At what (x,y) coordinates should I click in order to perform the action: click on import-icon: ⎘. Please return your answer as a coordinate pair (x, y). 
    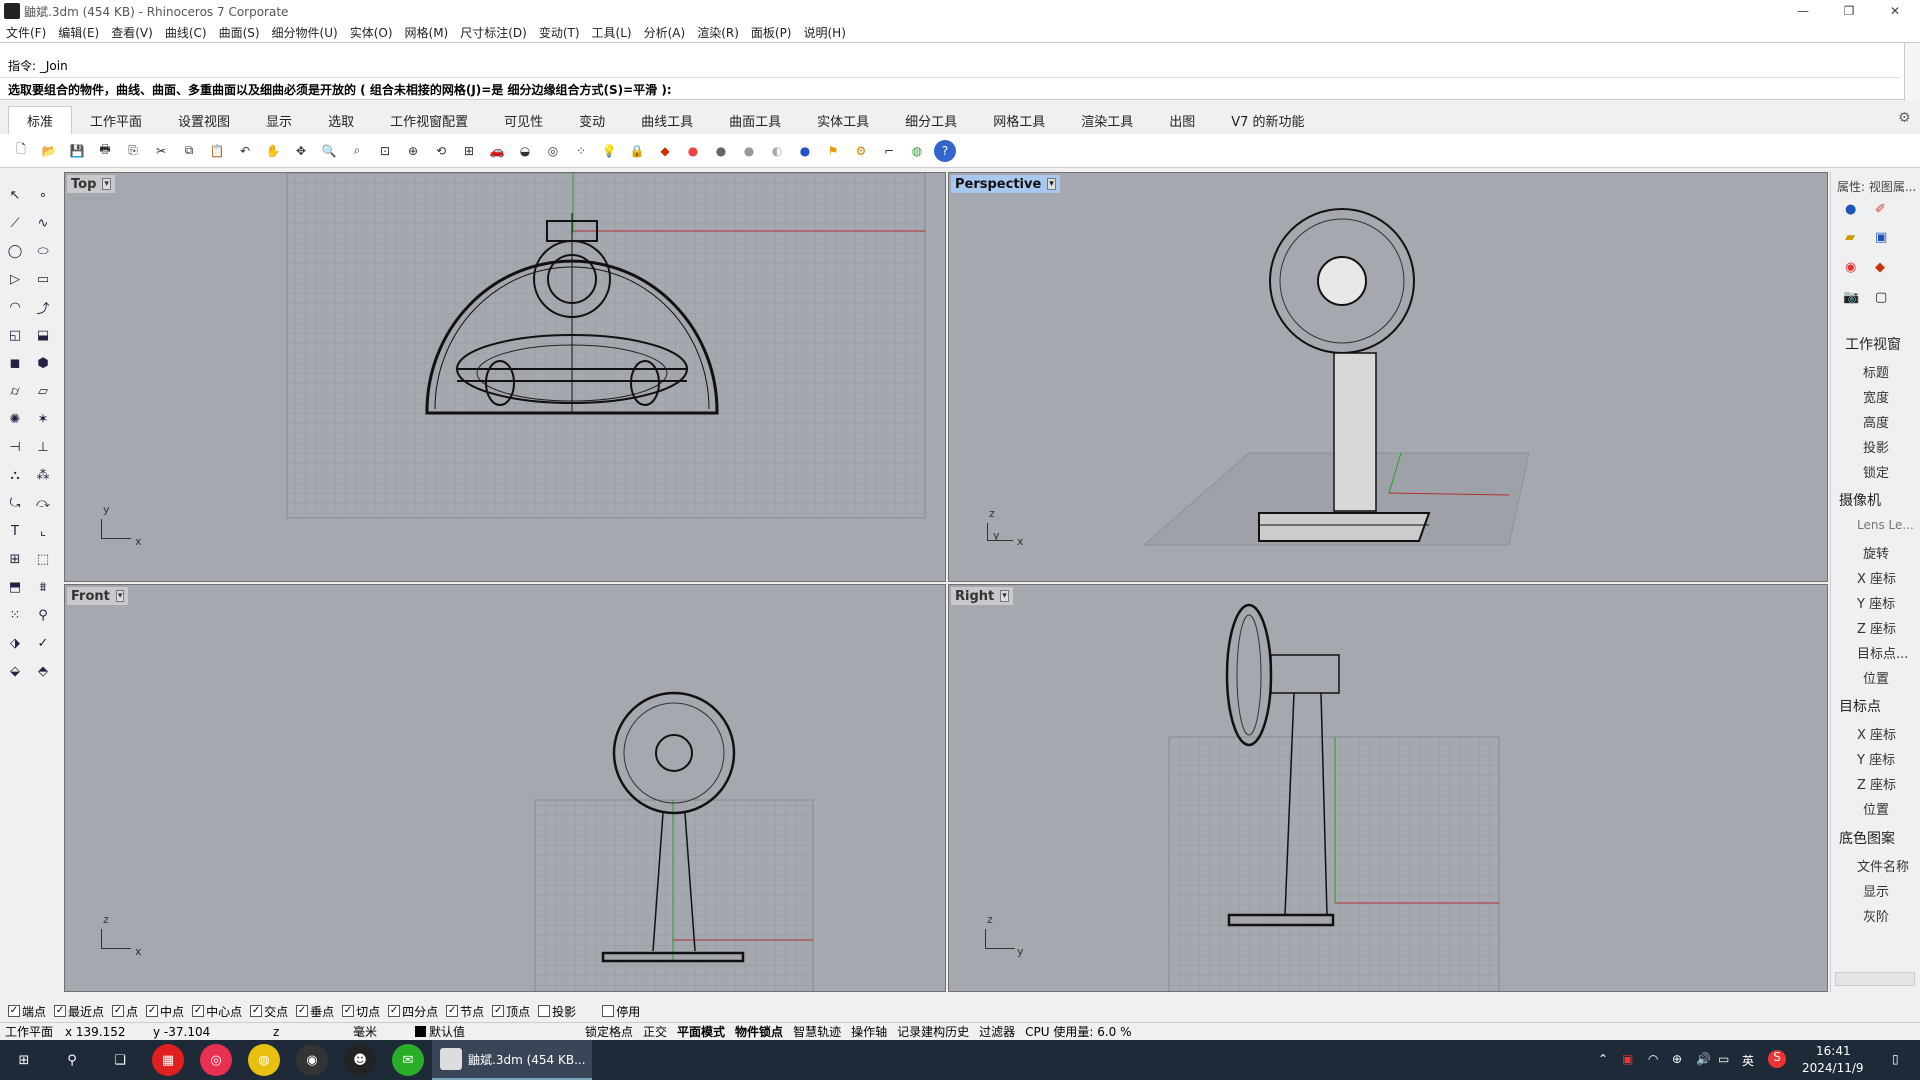
    Looking at the image, I should click on (133, 151).